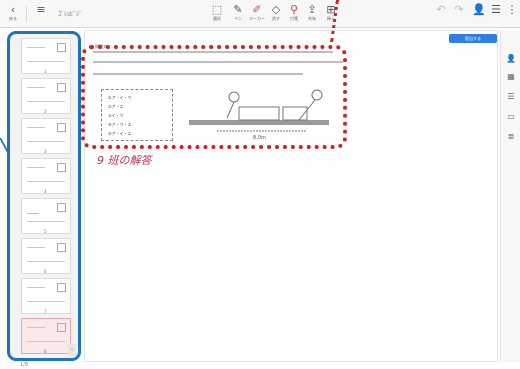 This screenshot has width=520, height=369. Describe the element at coordinates (41, 9) in the screenshot. I see `hamburger-icon: ≡` at that location.